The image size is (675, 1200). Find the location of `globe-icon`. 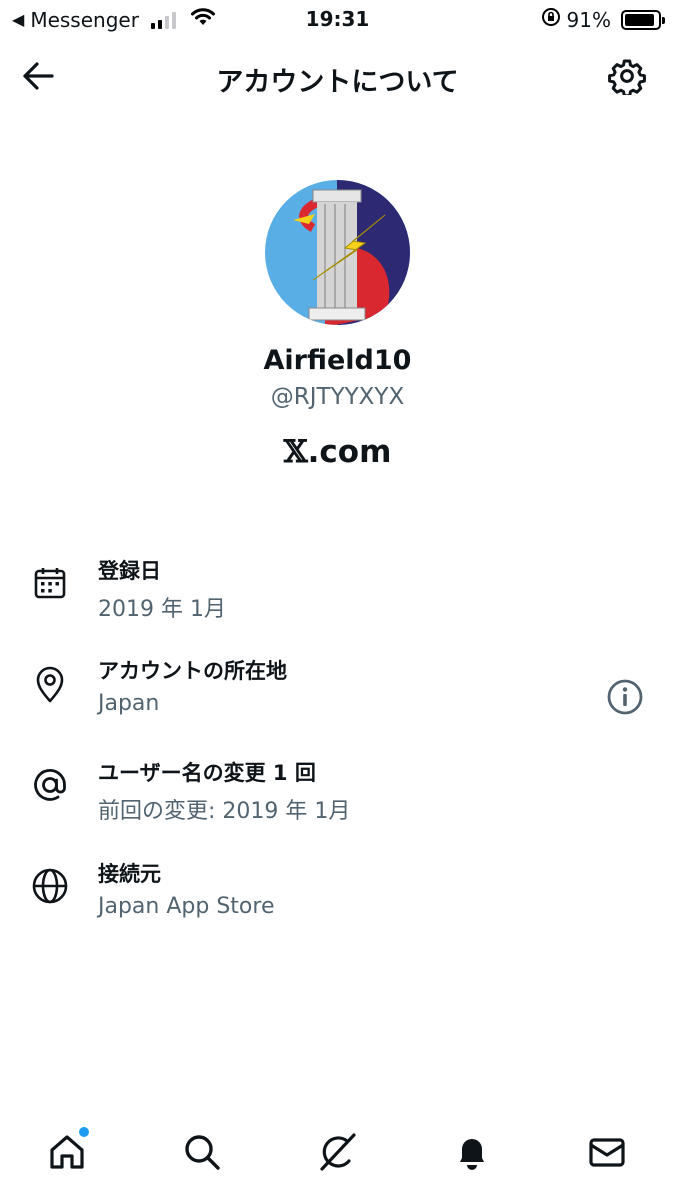

globe-icon is located at coordinates (50, 886).